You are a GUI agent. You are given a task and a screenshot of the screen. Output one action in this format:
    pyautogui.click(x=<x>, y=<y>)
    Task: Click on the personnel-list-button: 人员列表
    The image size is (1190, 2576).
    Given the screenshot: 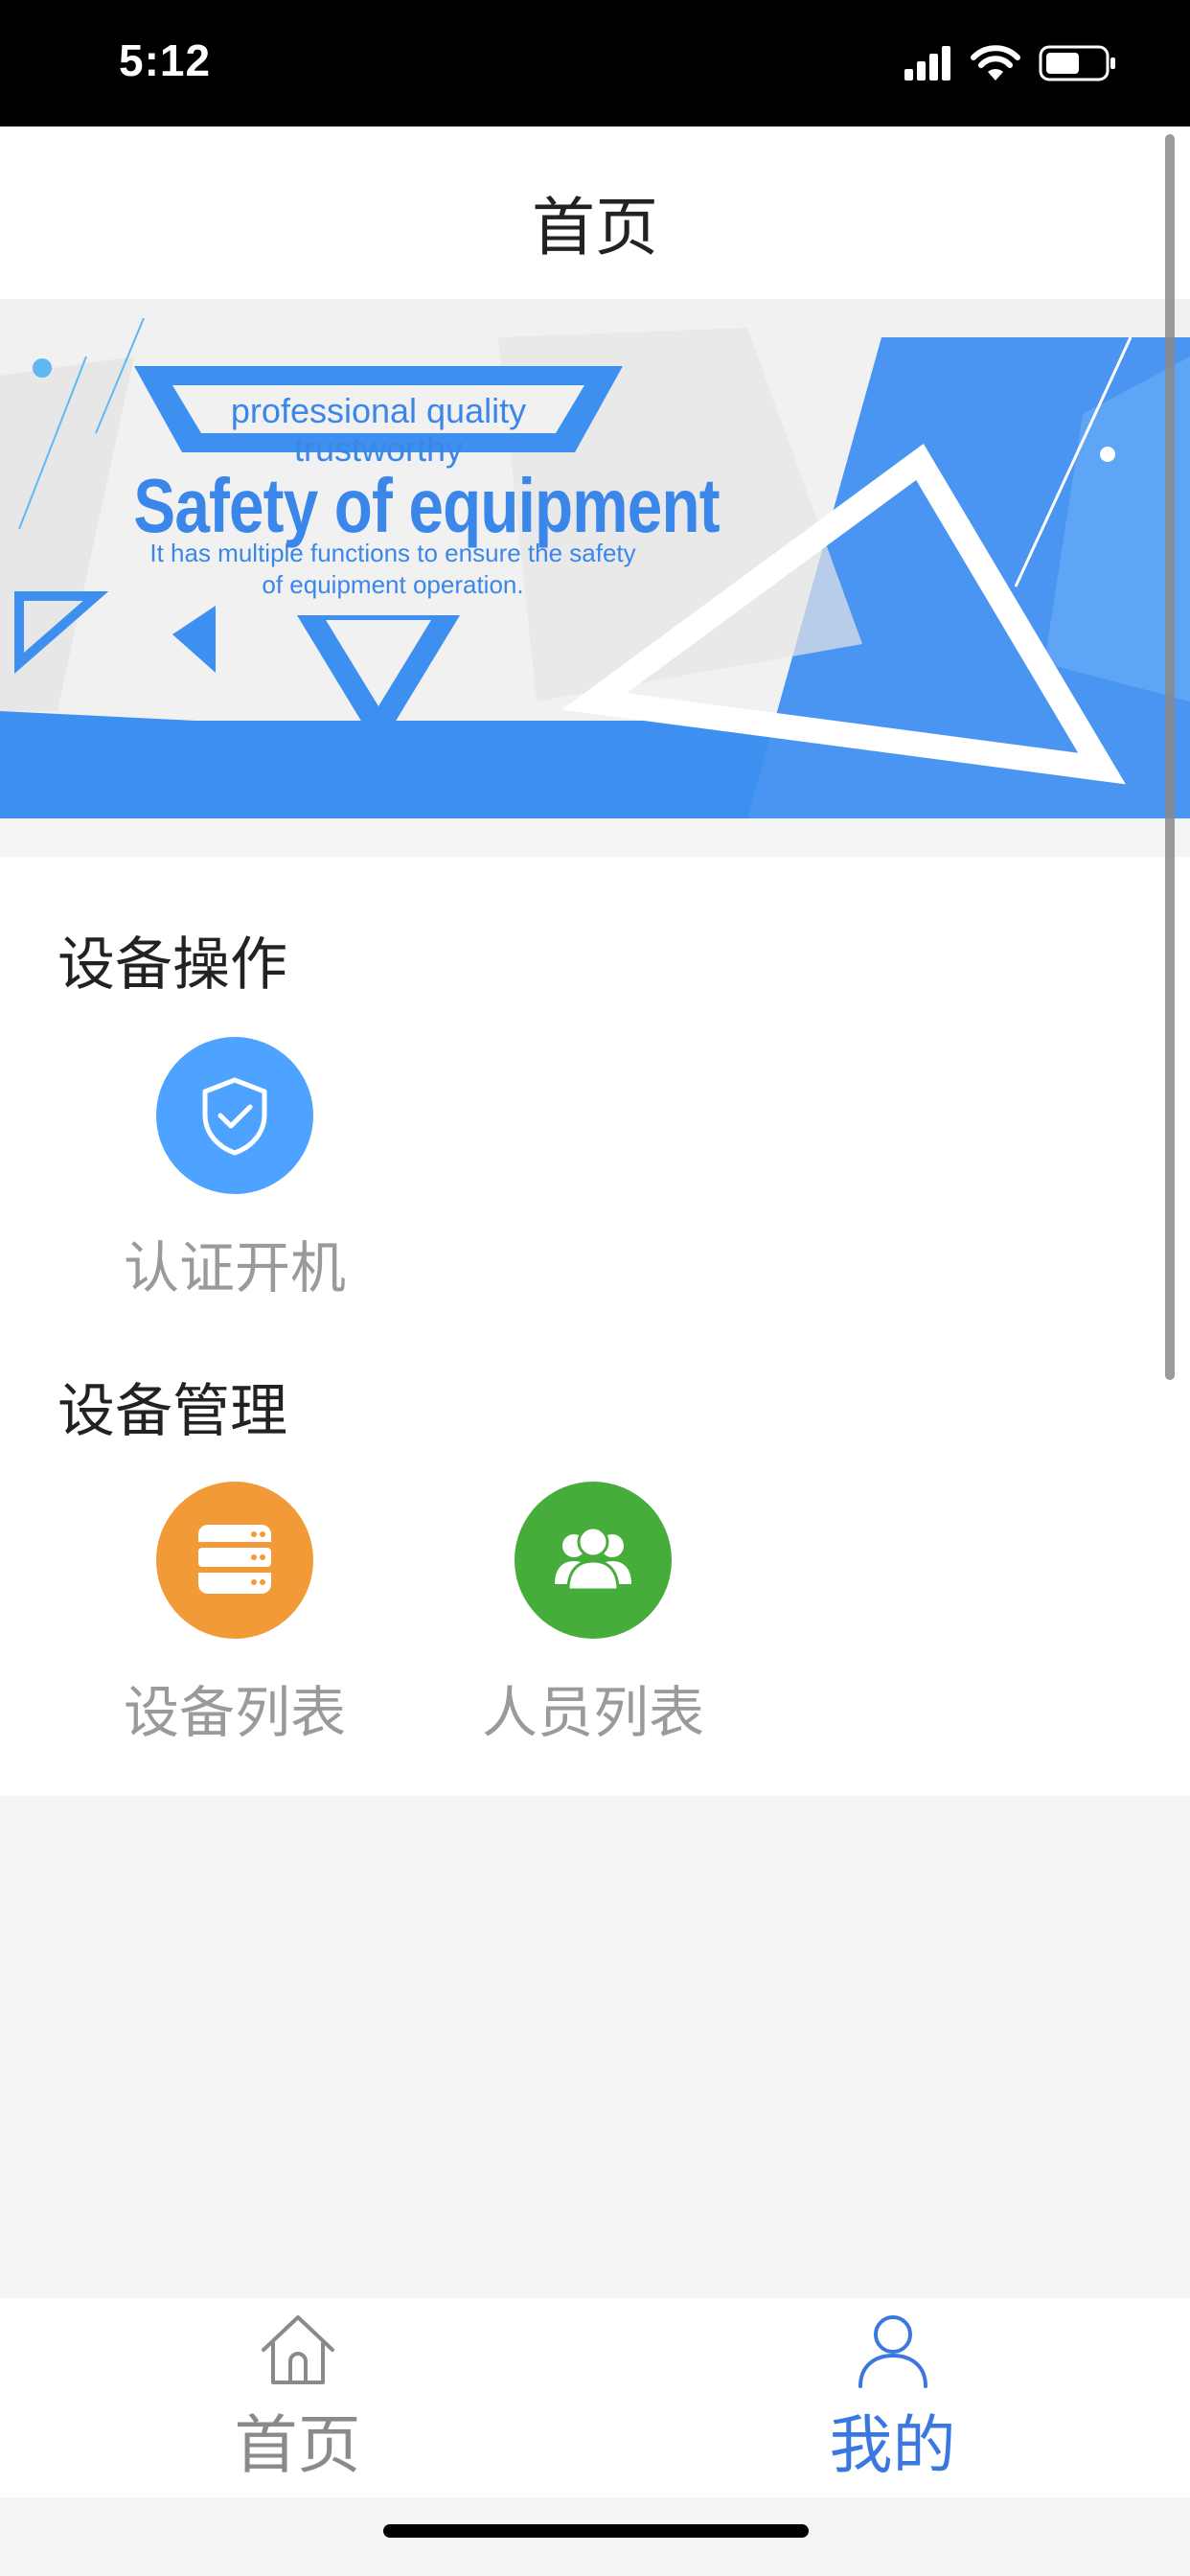 What is the action you would take?
    pyautogui.click(x=593, y=1613)
    